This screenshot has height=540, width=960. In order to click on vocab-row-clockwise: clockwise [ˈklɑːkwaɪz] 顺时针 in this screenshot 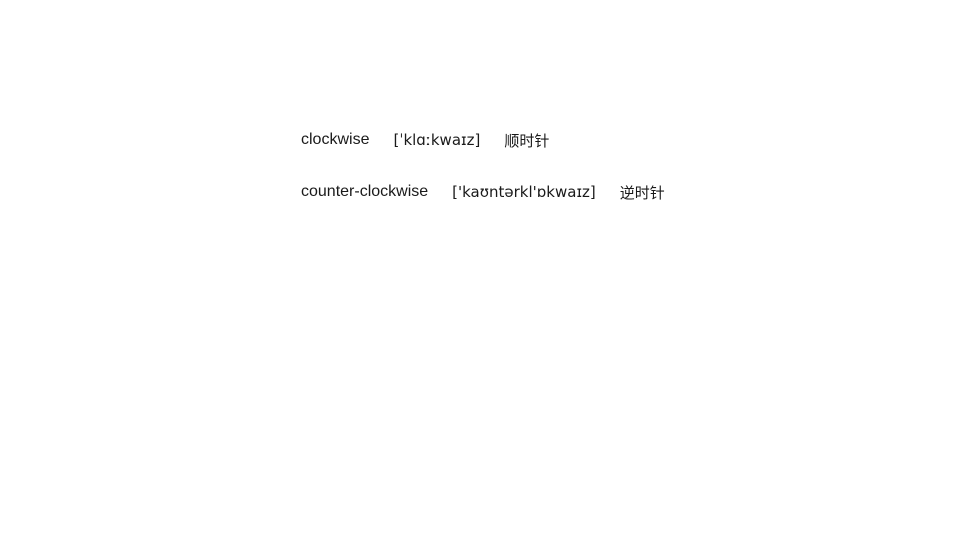, I will do `click(425, 140)`.